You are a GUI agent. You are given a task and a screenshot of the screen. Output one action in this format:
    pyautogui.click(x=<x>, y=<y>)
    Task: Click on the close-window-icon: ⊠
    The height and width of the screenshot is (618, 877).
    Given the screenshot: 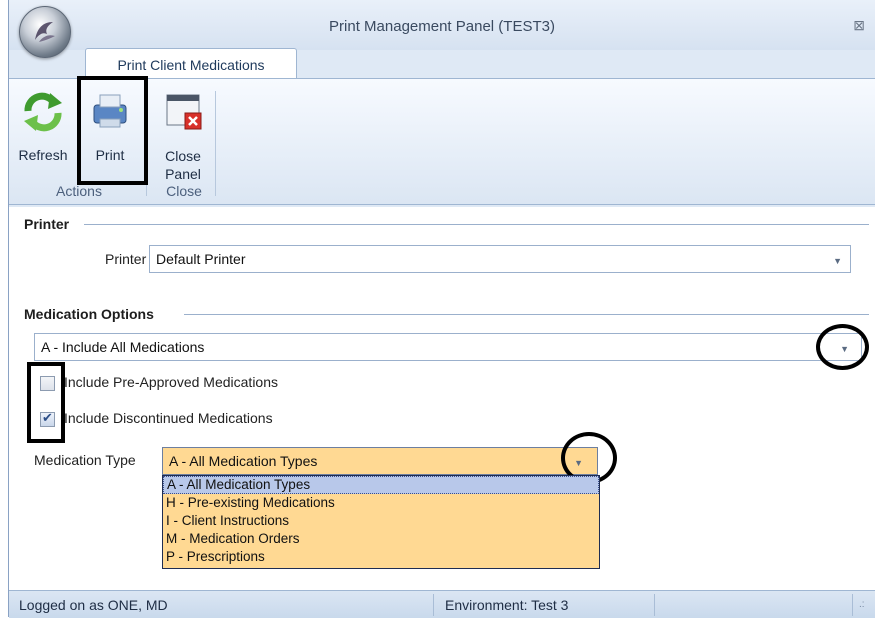 What is the action you would take?
    pyautogui.click(x=859, y=25)
    